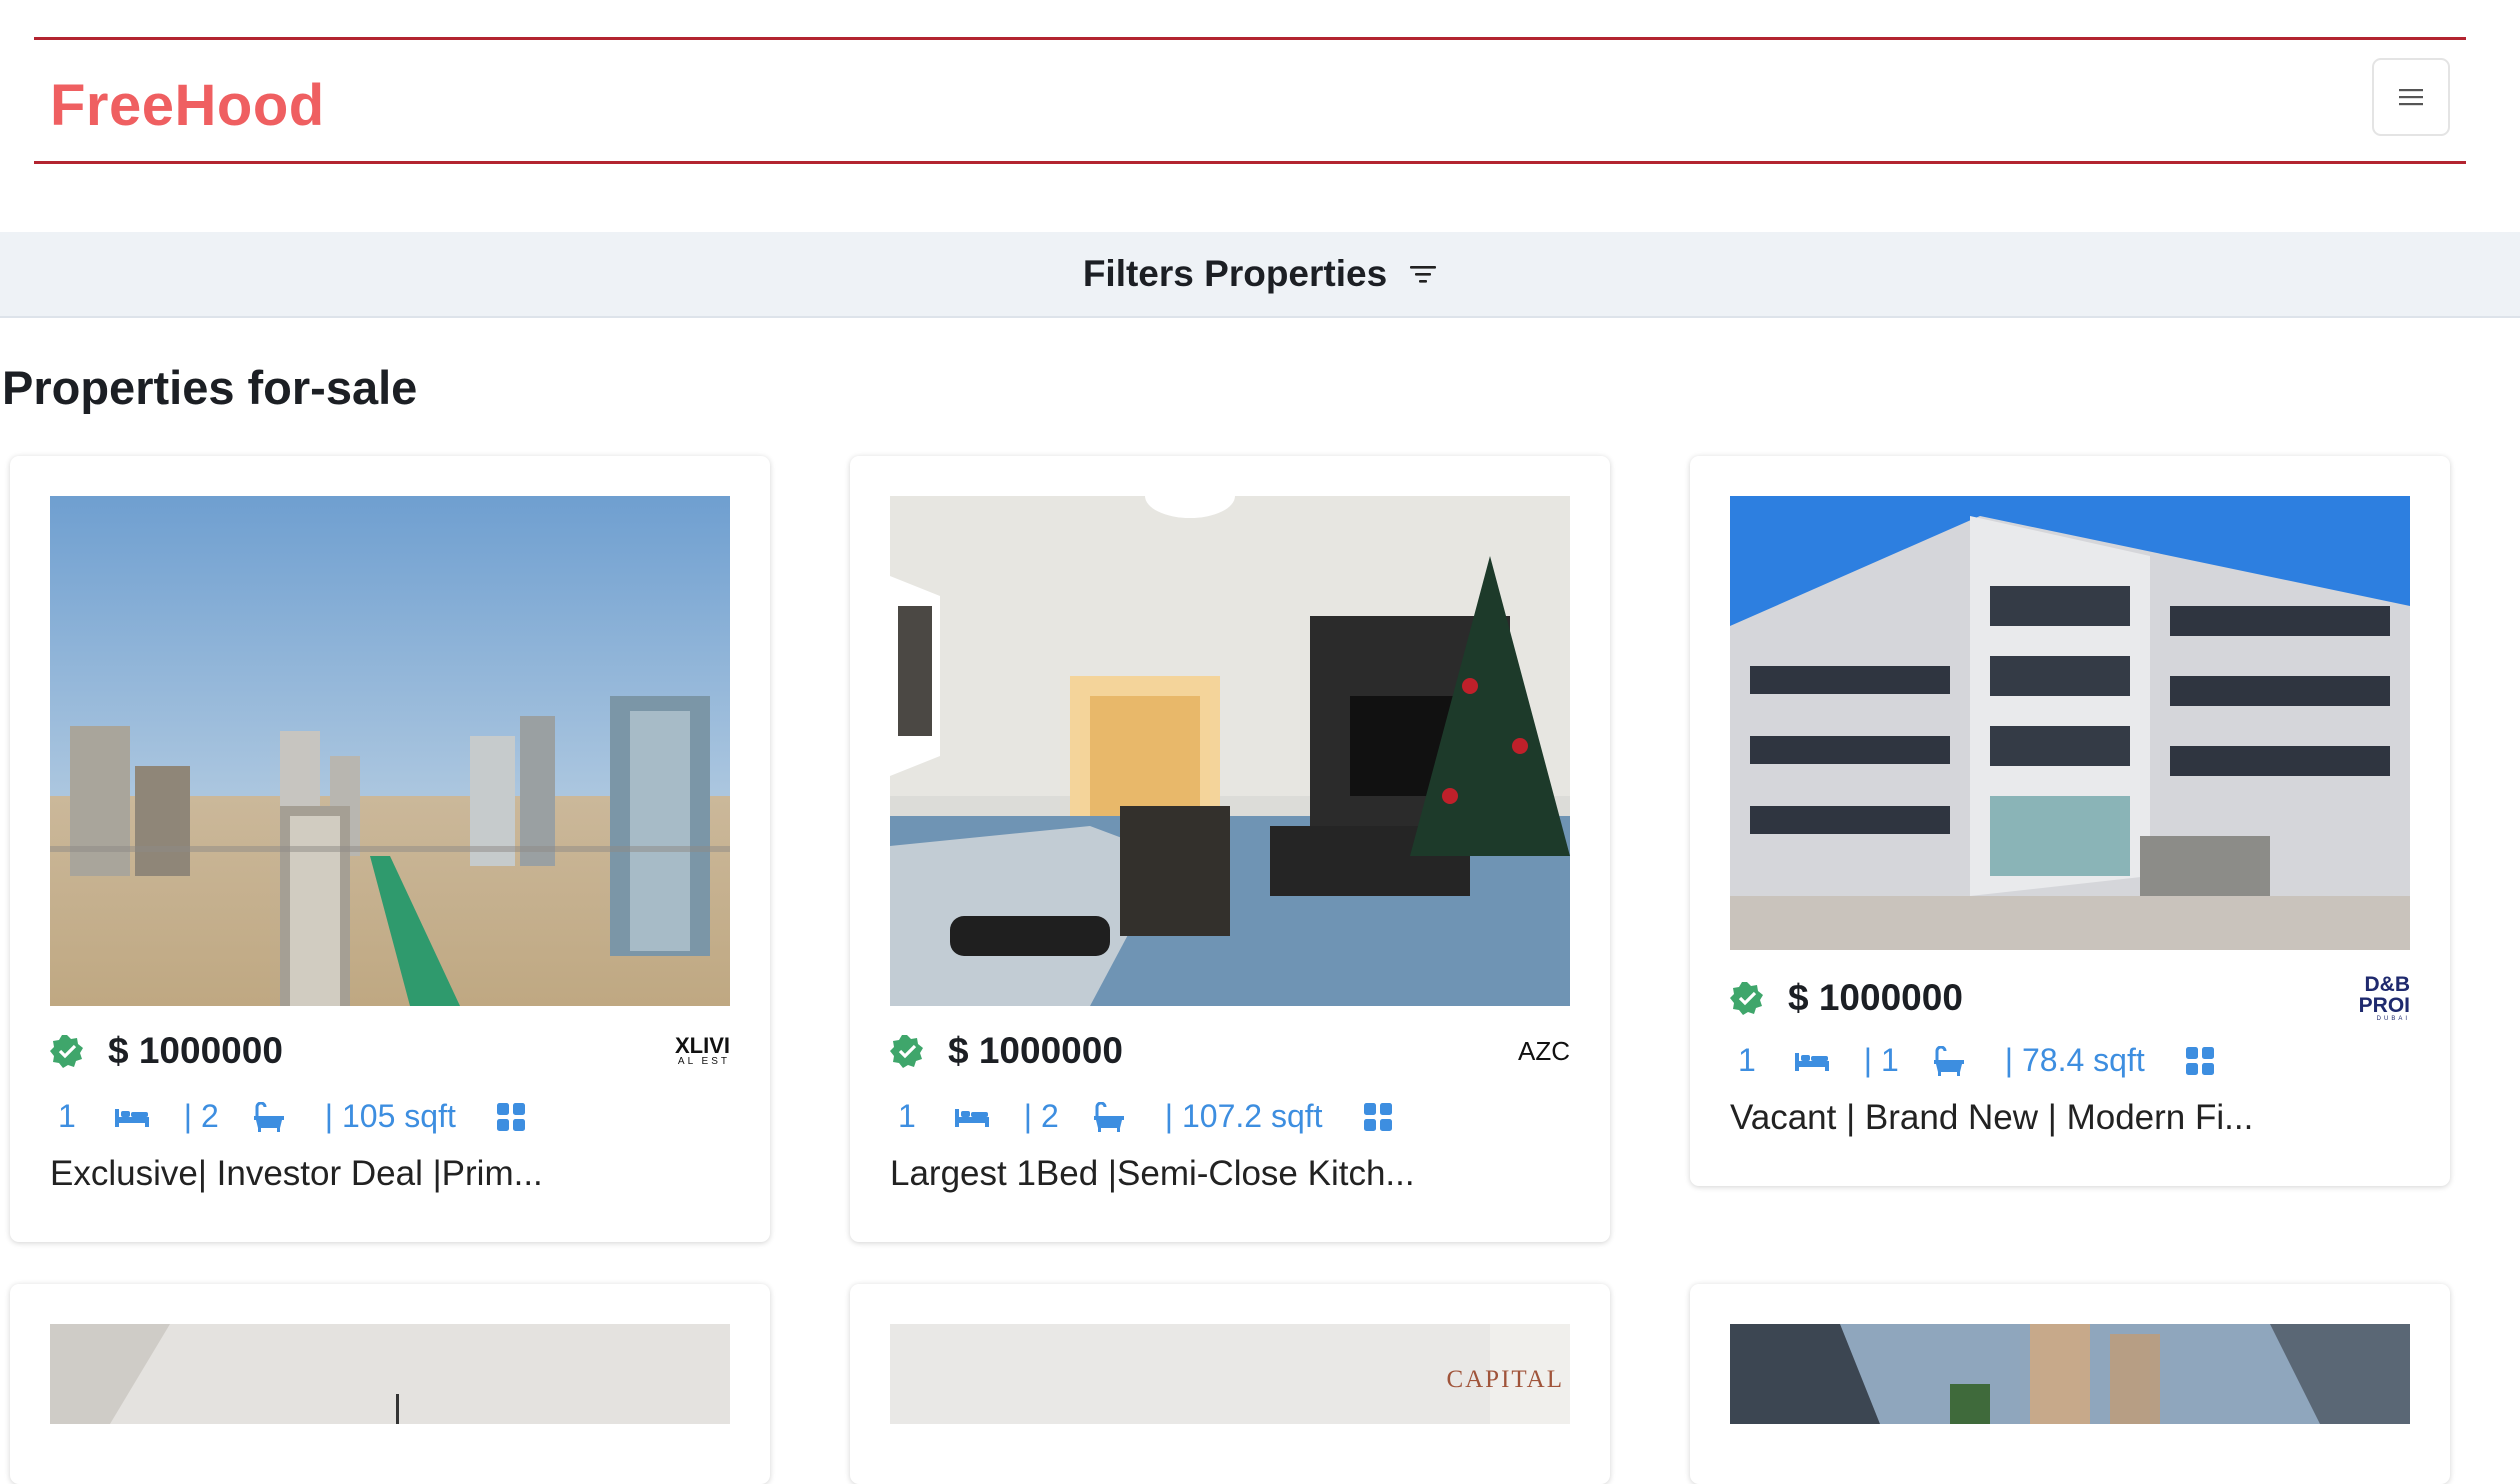 The image size is (2520, 1484). I want to click on filters-label: Filters Properties, so click(1235, 274).